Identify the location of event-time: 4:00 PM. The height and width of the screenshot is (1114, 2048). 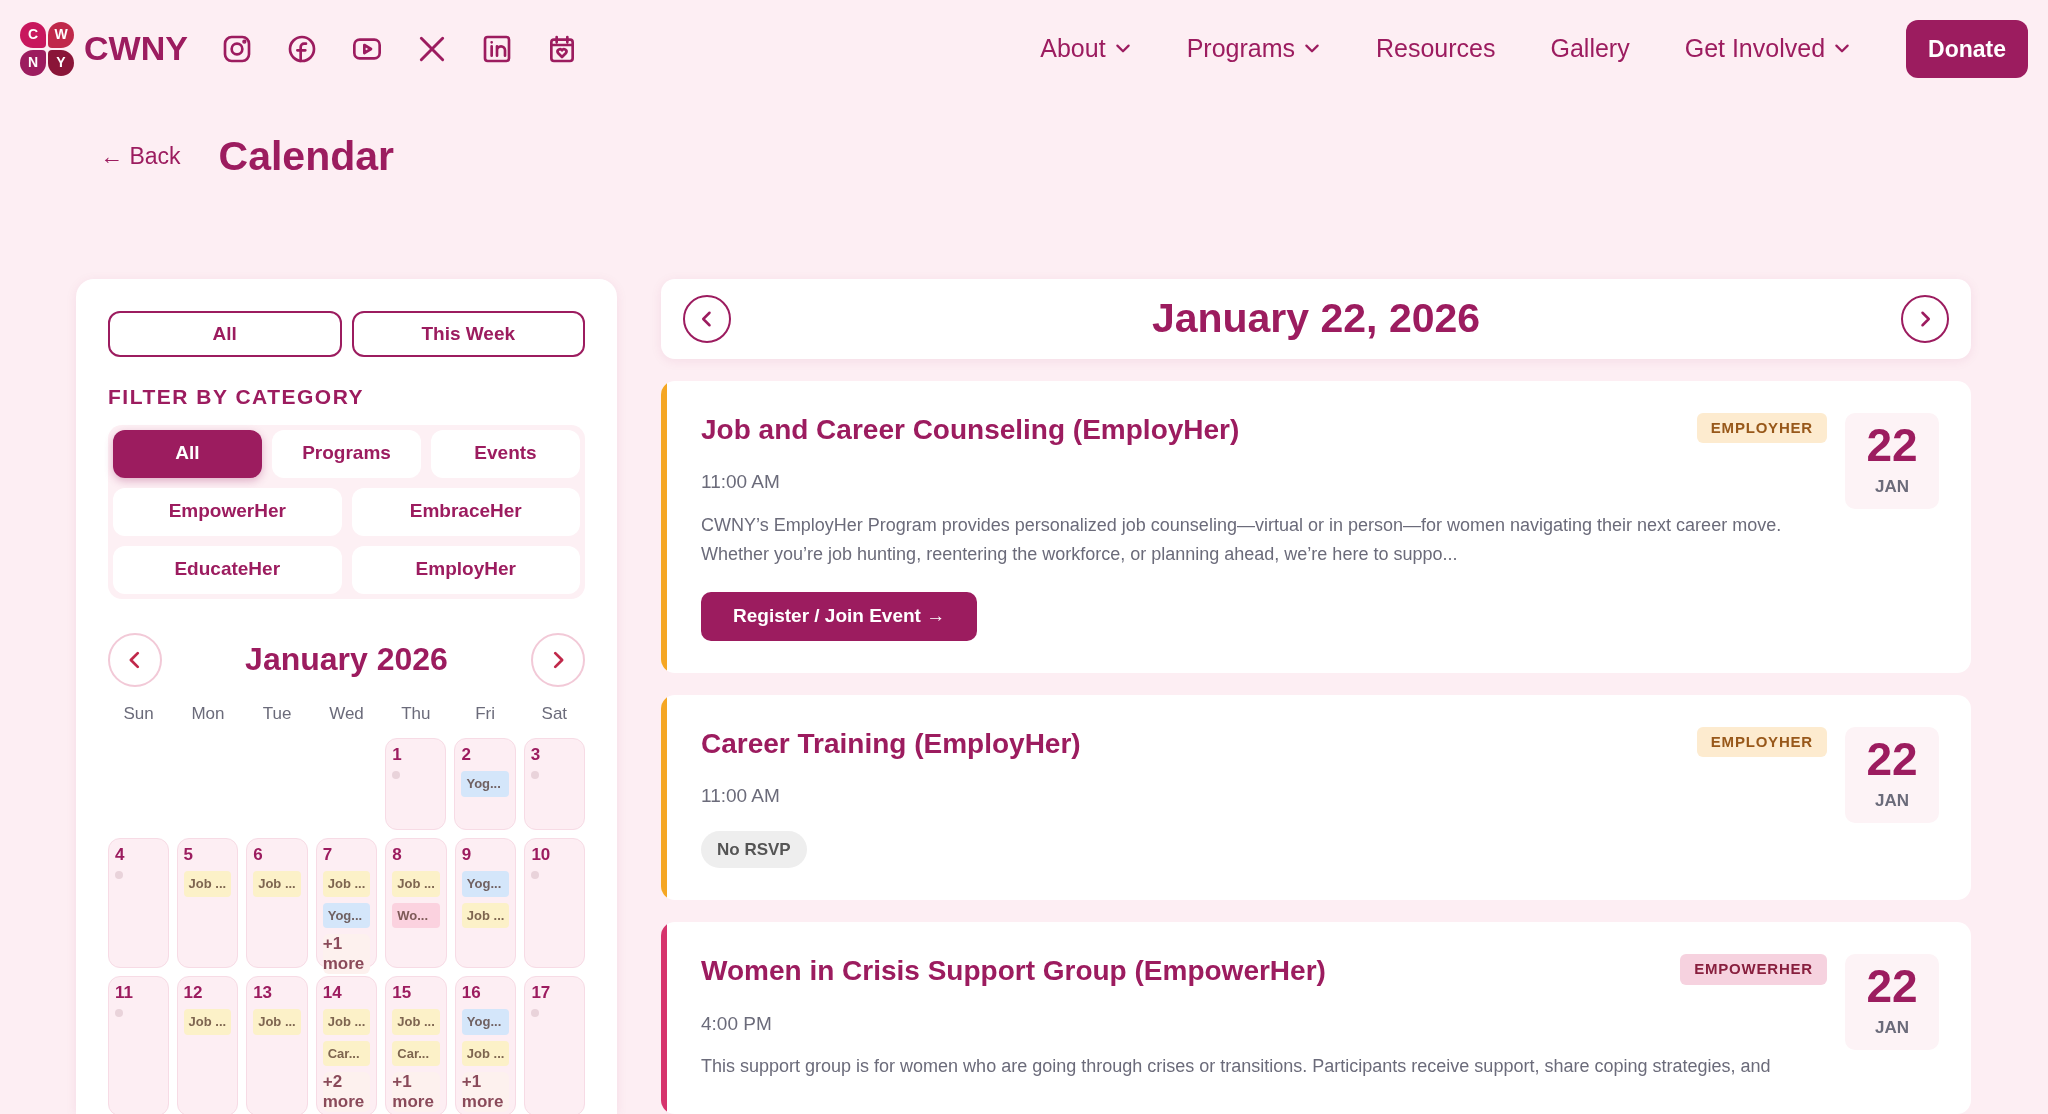
(737, 1023).